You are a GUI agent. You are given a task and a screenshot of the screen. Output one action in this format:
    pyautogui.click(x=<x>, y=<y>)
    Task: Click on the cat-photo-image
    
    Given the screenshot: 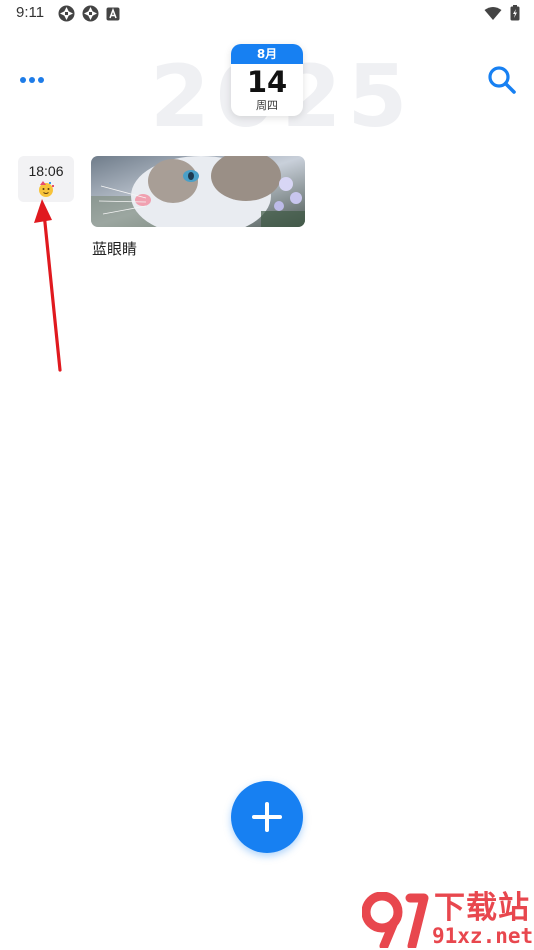 What is the action you would take?
    pyautogui.click(x=198, y=191)
    